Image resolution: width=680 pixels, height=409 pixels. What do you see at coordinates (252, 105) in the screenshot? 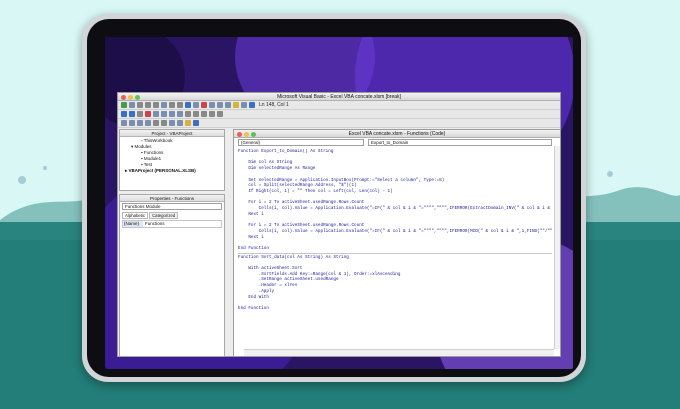
I see `help-icon` at bounding box center [252, 105].